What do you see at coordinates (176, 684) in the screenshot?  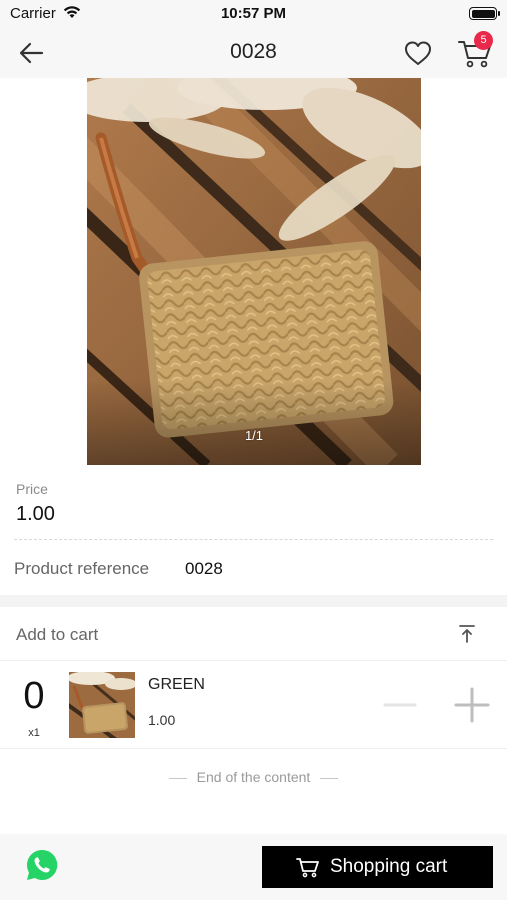 I see `variant-name: GREEN` at bounding box center [176, 684].